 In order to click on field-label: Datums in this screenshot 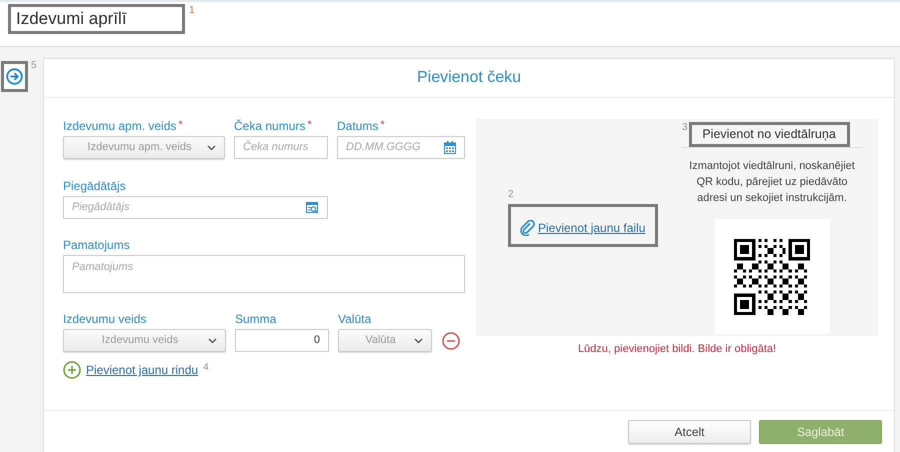, I will do `click(357, 126)`.